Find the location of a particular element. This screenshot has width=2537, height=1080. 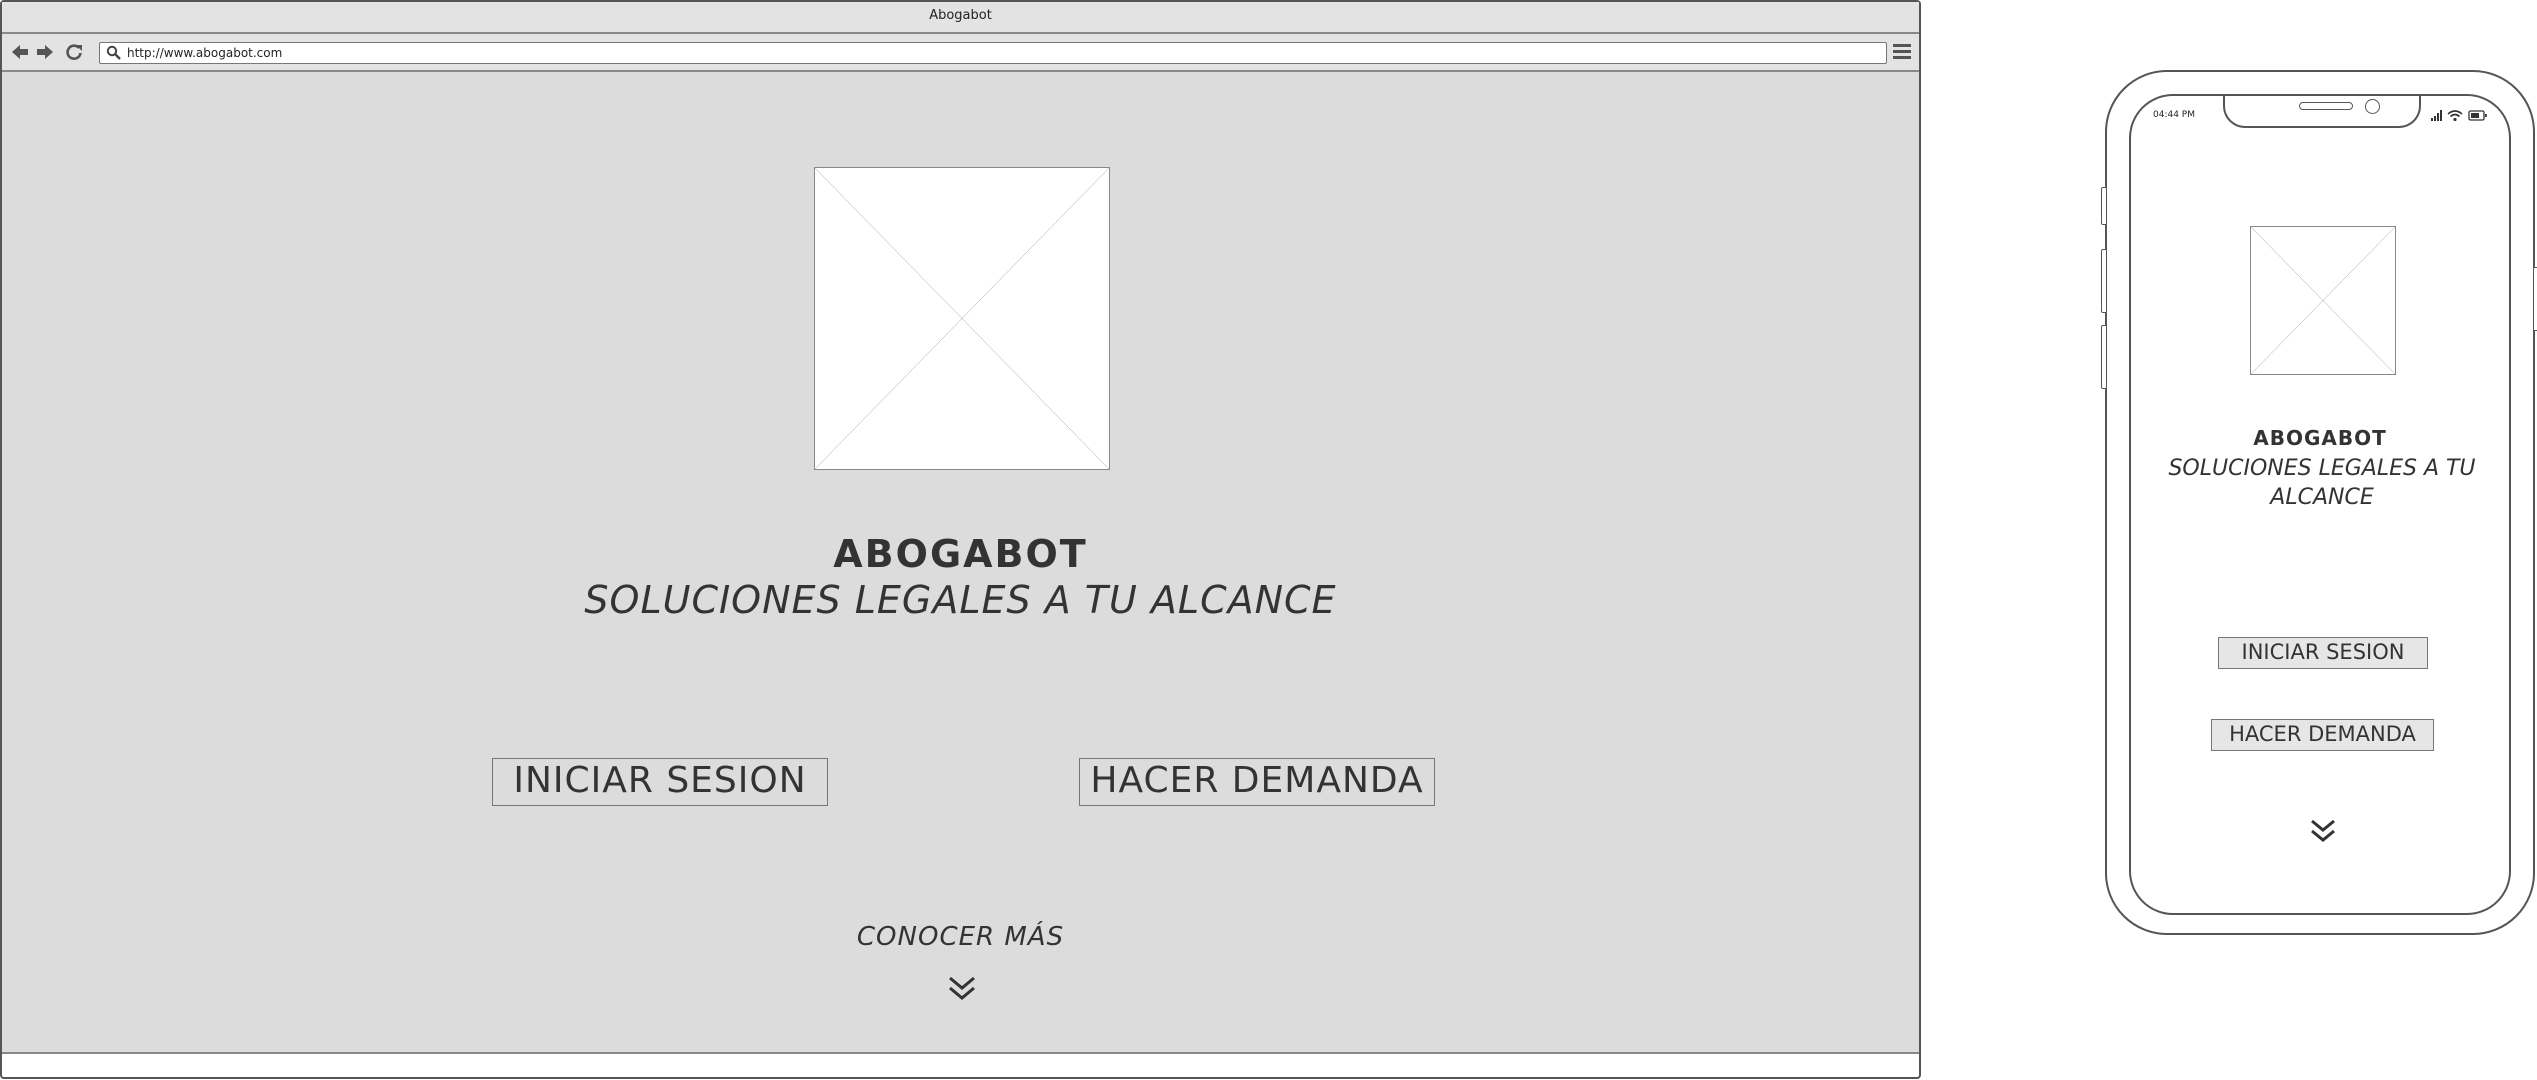

url-text: http://www.abogabot.com is located at coordinates (205, 53).